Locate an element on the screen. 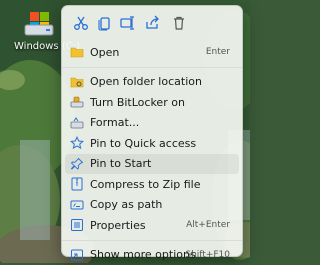 The height and width of the screenshot is (265, 320). pin-icon is located at coordinates (77, 164).